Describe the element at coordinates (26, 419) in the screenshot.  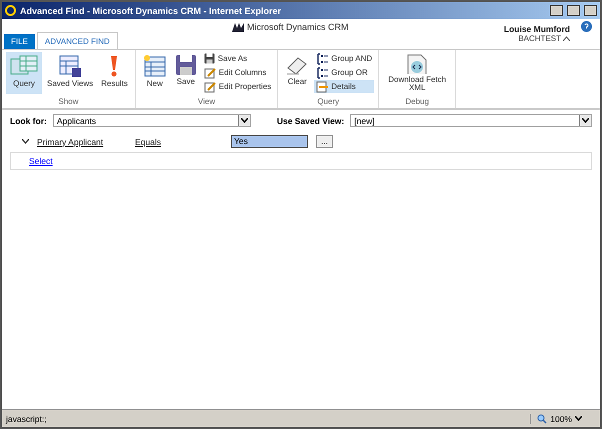
I see `status-text: javascript:;` at that location.